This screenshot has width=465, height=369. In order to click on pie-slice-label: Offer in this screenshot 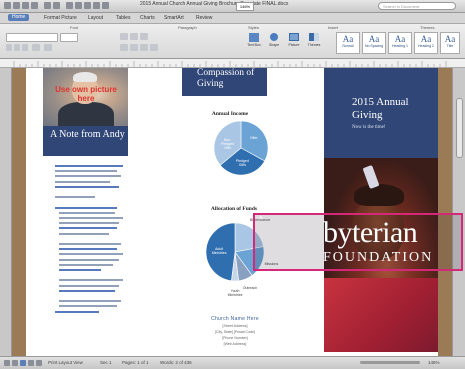, I will do `click(253, 138)`.